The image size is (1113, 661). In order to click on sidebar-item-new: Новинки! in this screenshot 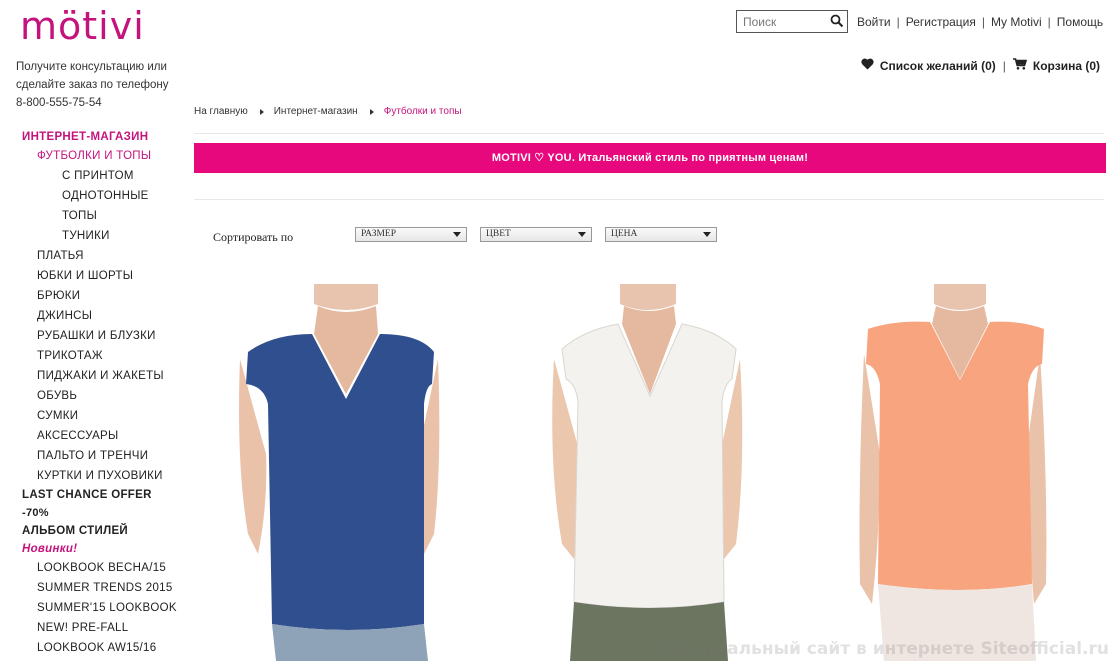, I will do `click(49, 549)`.